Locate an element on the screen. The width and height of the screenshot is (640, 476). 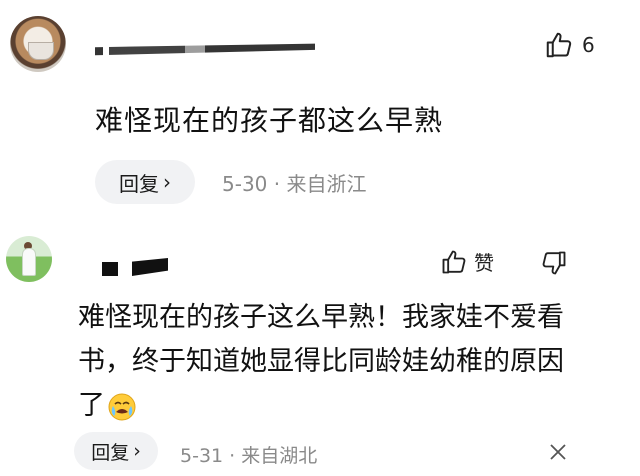
like-label: 赞 is located at coordinates (484, 263).